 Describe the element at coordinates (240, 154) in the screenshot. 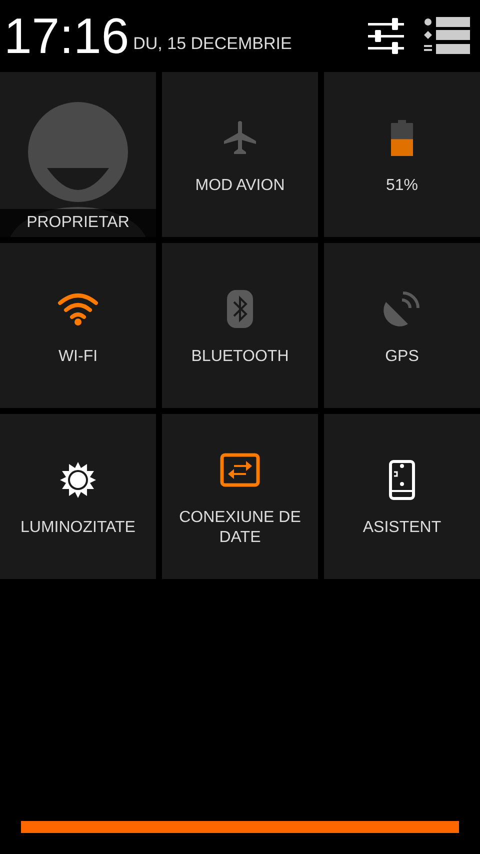

I see `quick-setting-tile: MOD AVION` at that location.